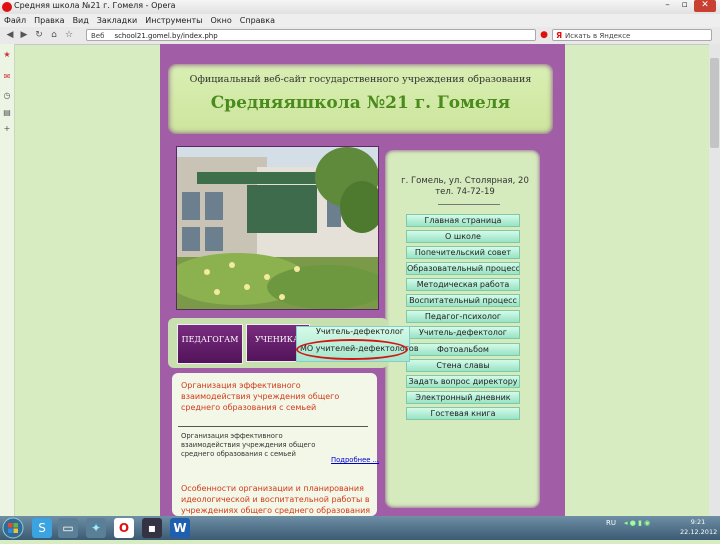  What do you see at coordinates (98, 36) in the screenshot?
I see `address-tag: Веб` at bounding box center [98, 36].